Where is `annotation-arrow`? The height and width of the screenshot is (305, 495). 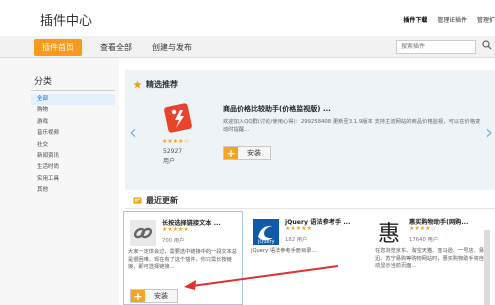
annotation-arrow is located at coordinates (261, 277).